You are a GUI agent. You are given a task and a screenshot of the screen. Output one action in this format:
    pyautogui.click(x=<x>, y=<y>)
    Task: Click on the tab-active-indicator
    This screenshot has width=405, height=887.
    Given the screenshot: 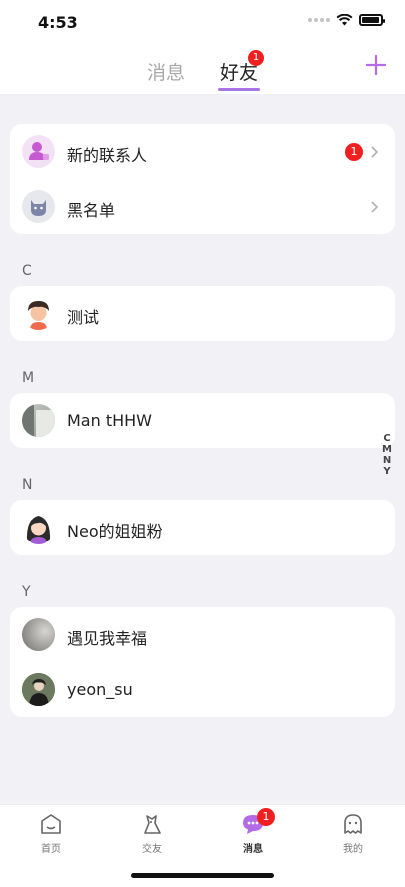 What is the action you would take?
    pyautogui.click(x=239, y=89)
    